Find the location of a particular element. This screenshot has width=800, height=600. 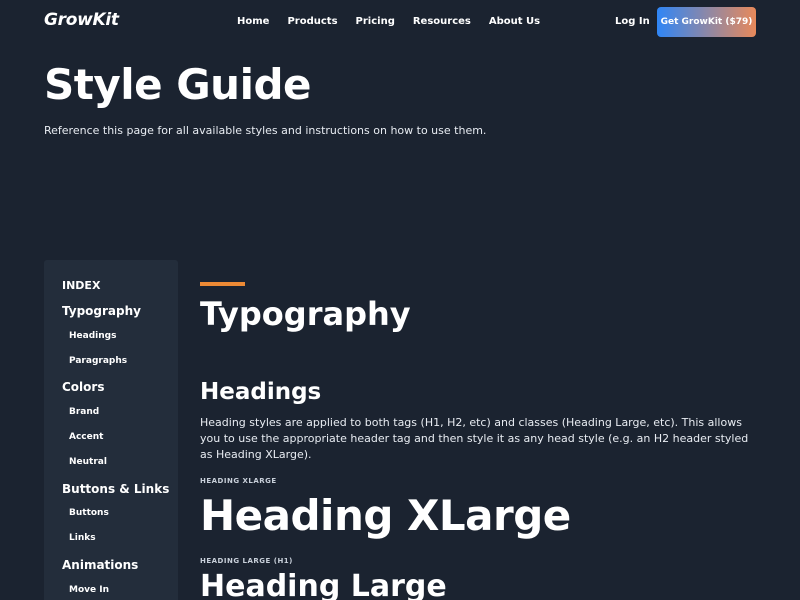

sidebar-item-headings: Headings is located at coordinates (92, 336).